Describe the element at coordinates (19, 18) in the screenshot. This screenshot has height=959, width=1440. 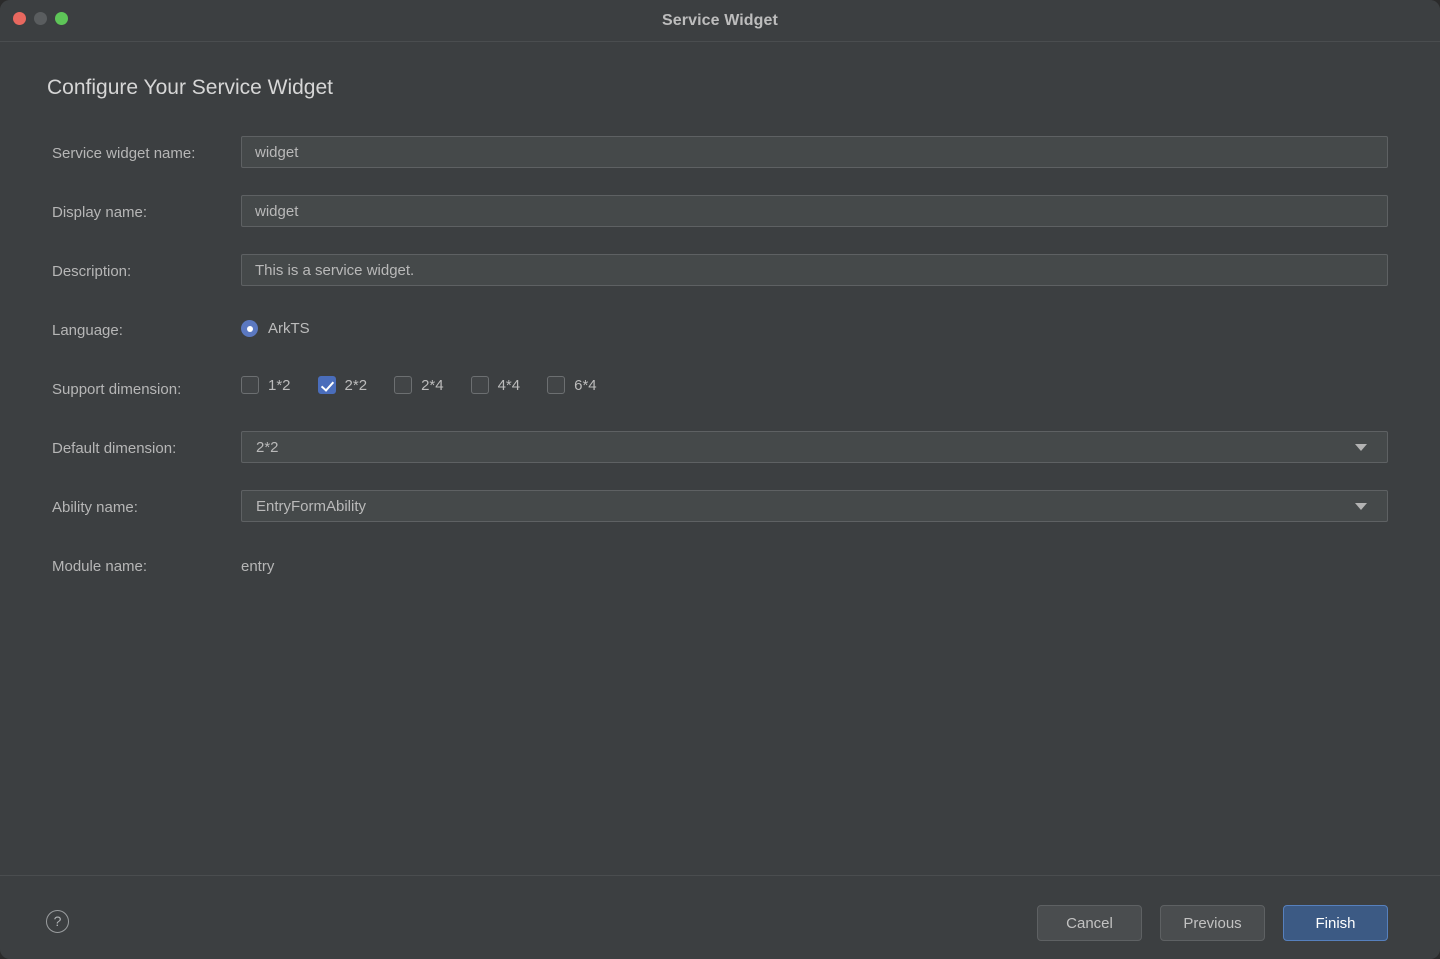
I see `close-window-button` at that location.